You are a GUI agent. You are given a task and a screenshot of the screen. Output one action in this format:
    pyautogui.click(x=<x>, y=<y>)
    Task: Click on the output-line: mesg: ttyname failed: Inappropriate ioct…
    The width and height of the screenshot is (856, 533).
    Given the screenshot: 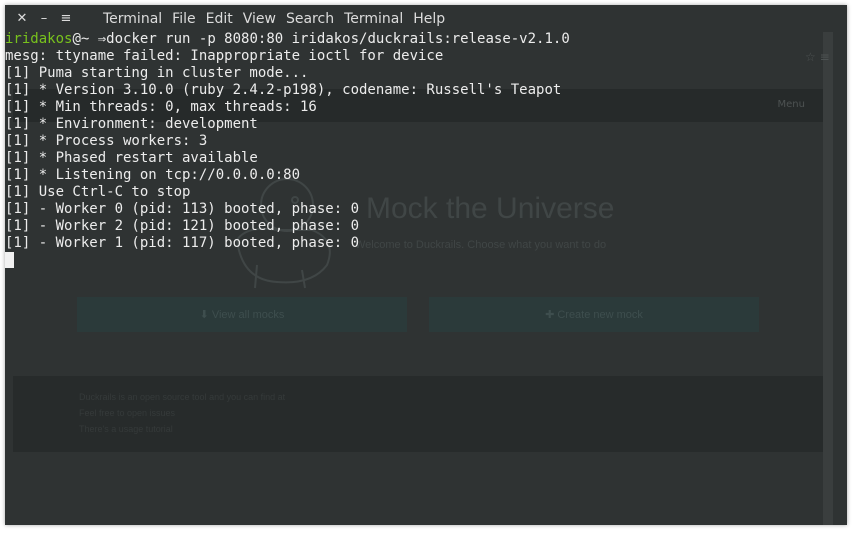 What is the action you would take?
    pyautogui.click(x=224, y=56)
    